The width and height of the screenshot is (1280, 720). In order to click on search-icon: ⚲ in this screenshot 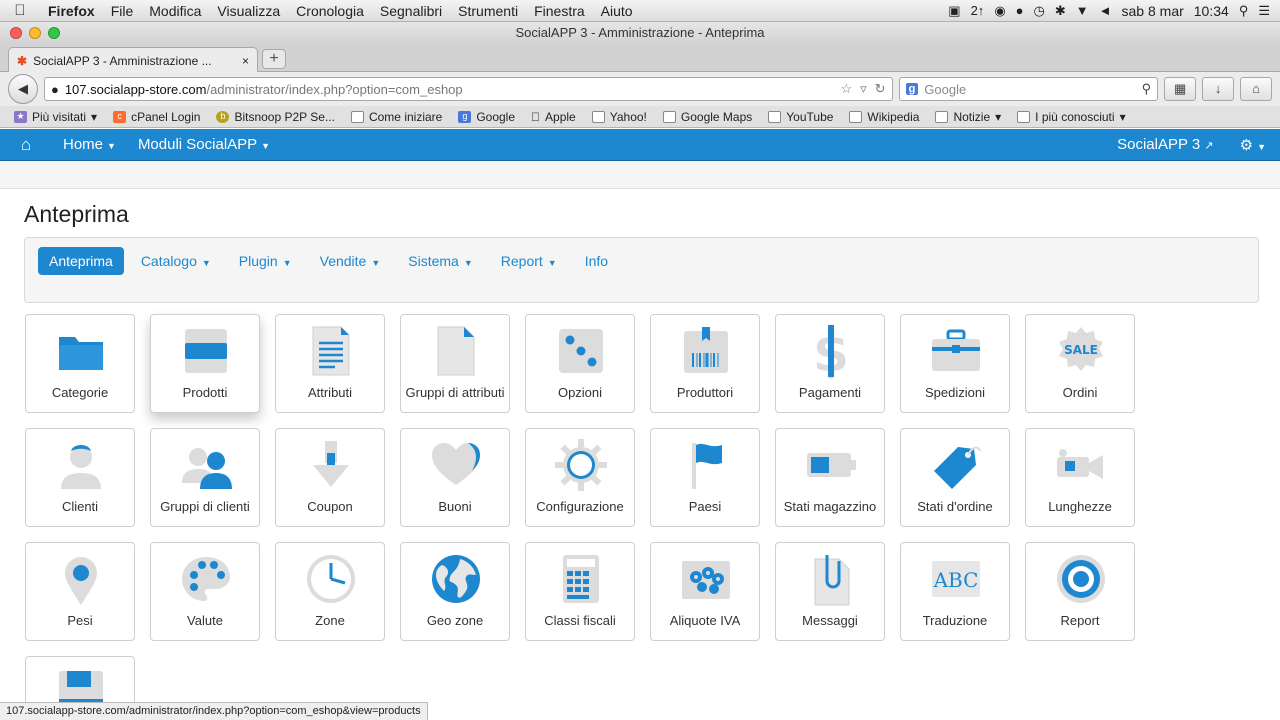, I will do `click(1147, 89)`.